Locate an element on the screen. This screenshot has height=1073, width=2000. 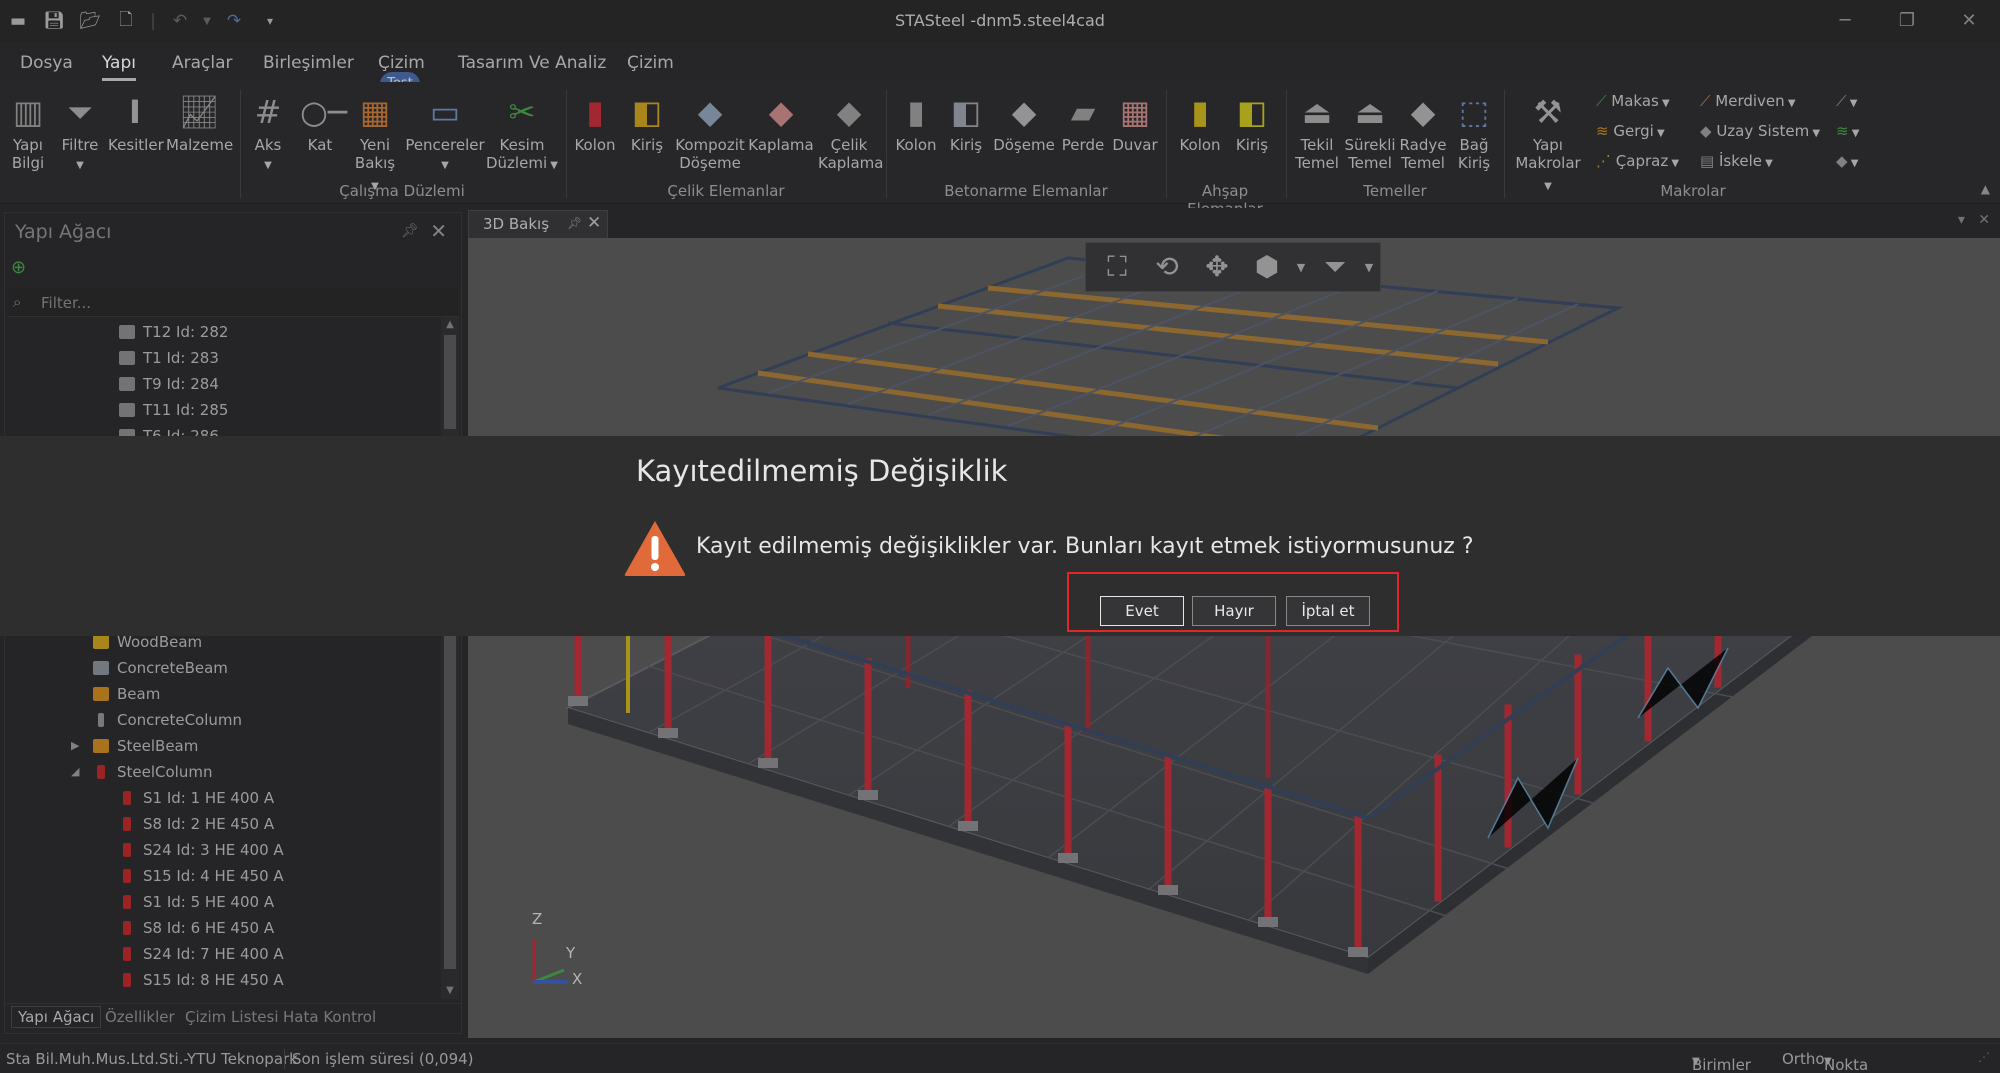
yes-button: Evet is located at coordinates (1142, 611).